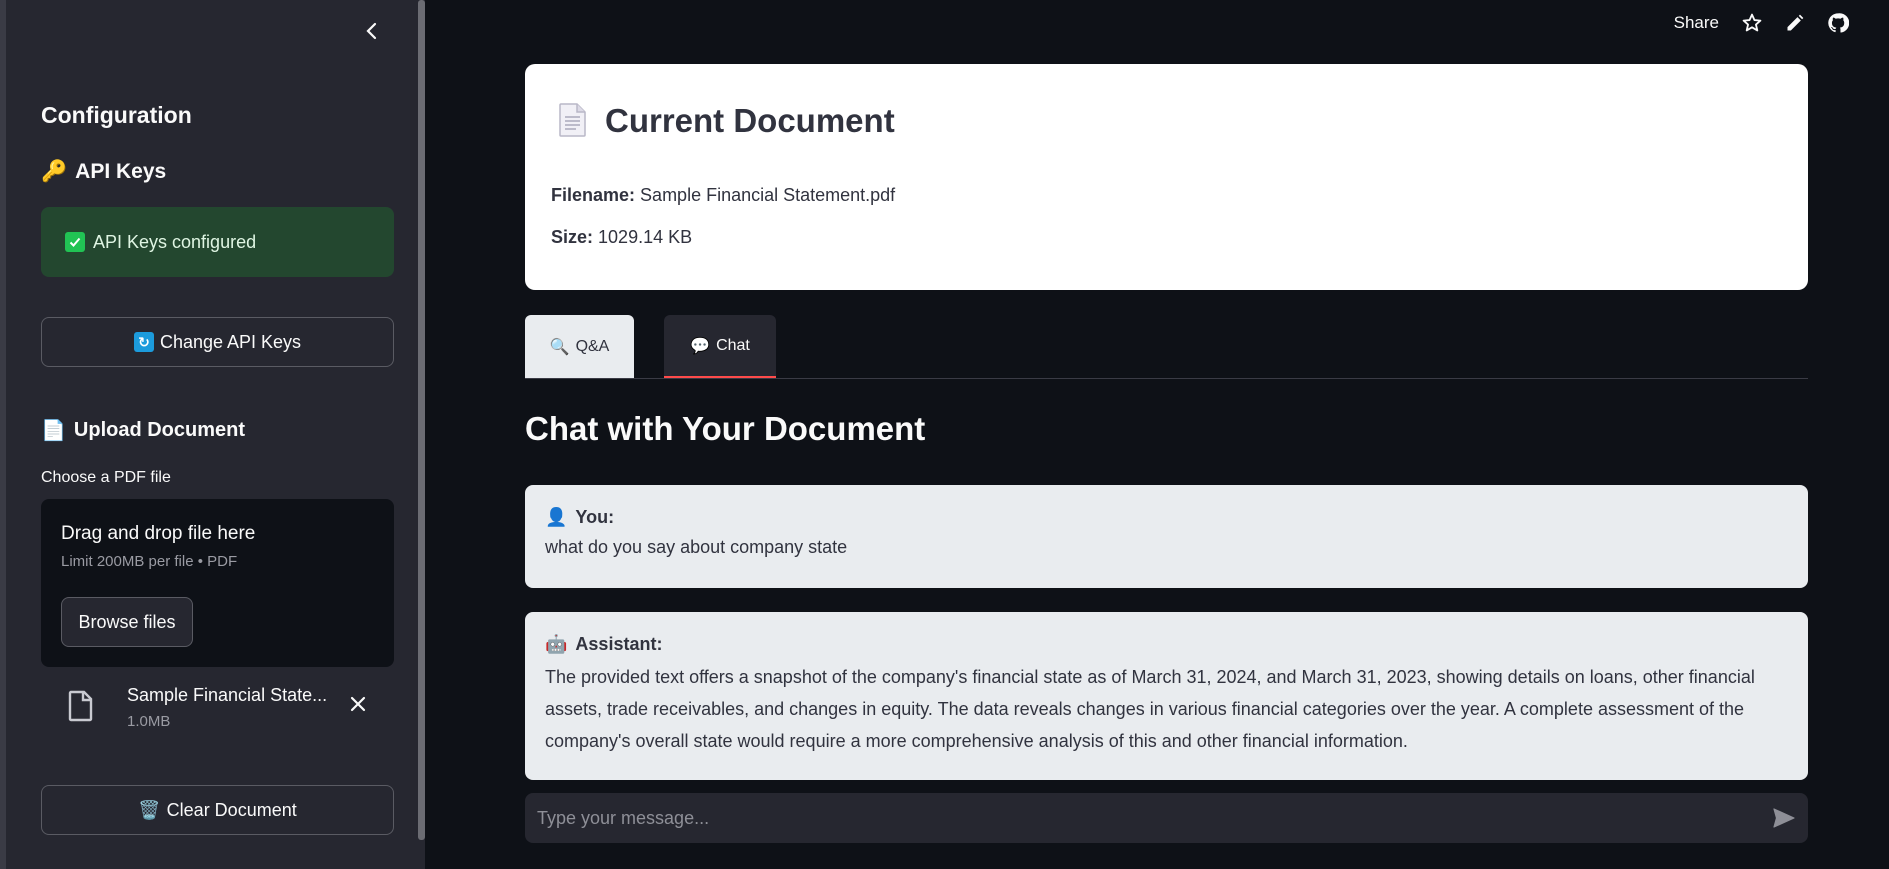 This screenshot has height=869, width=1889. What do you see at coordinates (1795, 23) in the screenshot?
I see `edit-icon` at bounding box center [1795, 23].